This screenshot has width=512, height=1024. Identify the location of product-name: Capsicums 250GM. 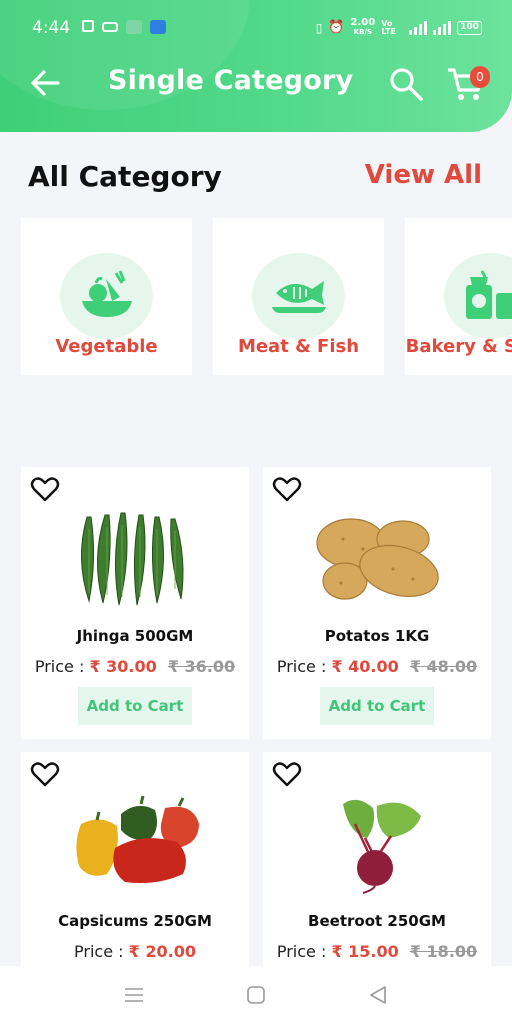
(135, 921).